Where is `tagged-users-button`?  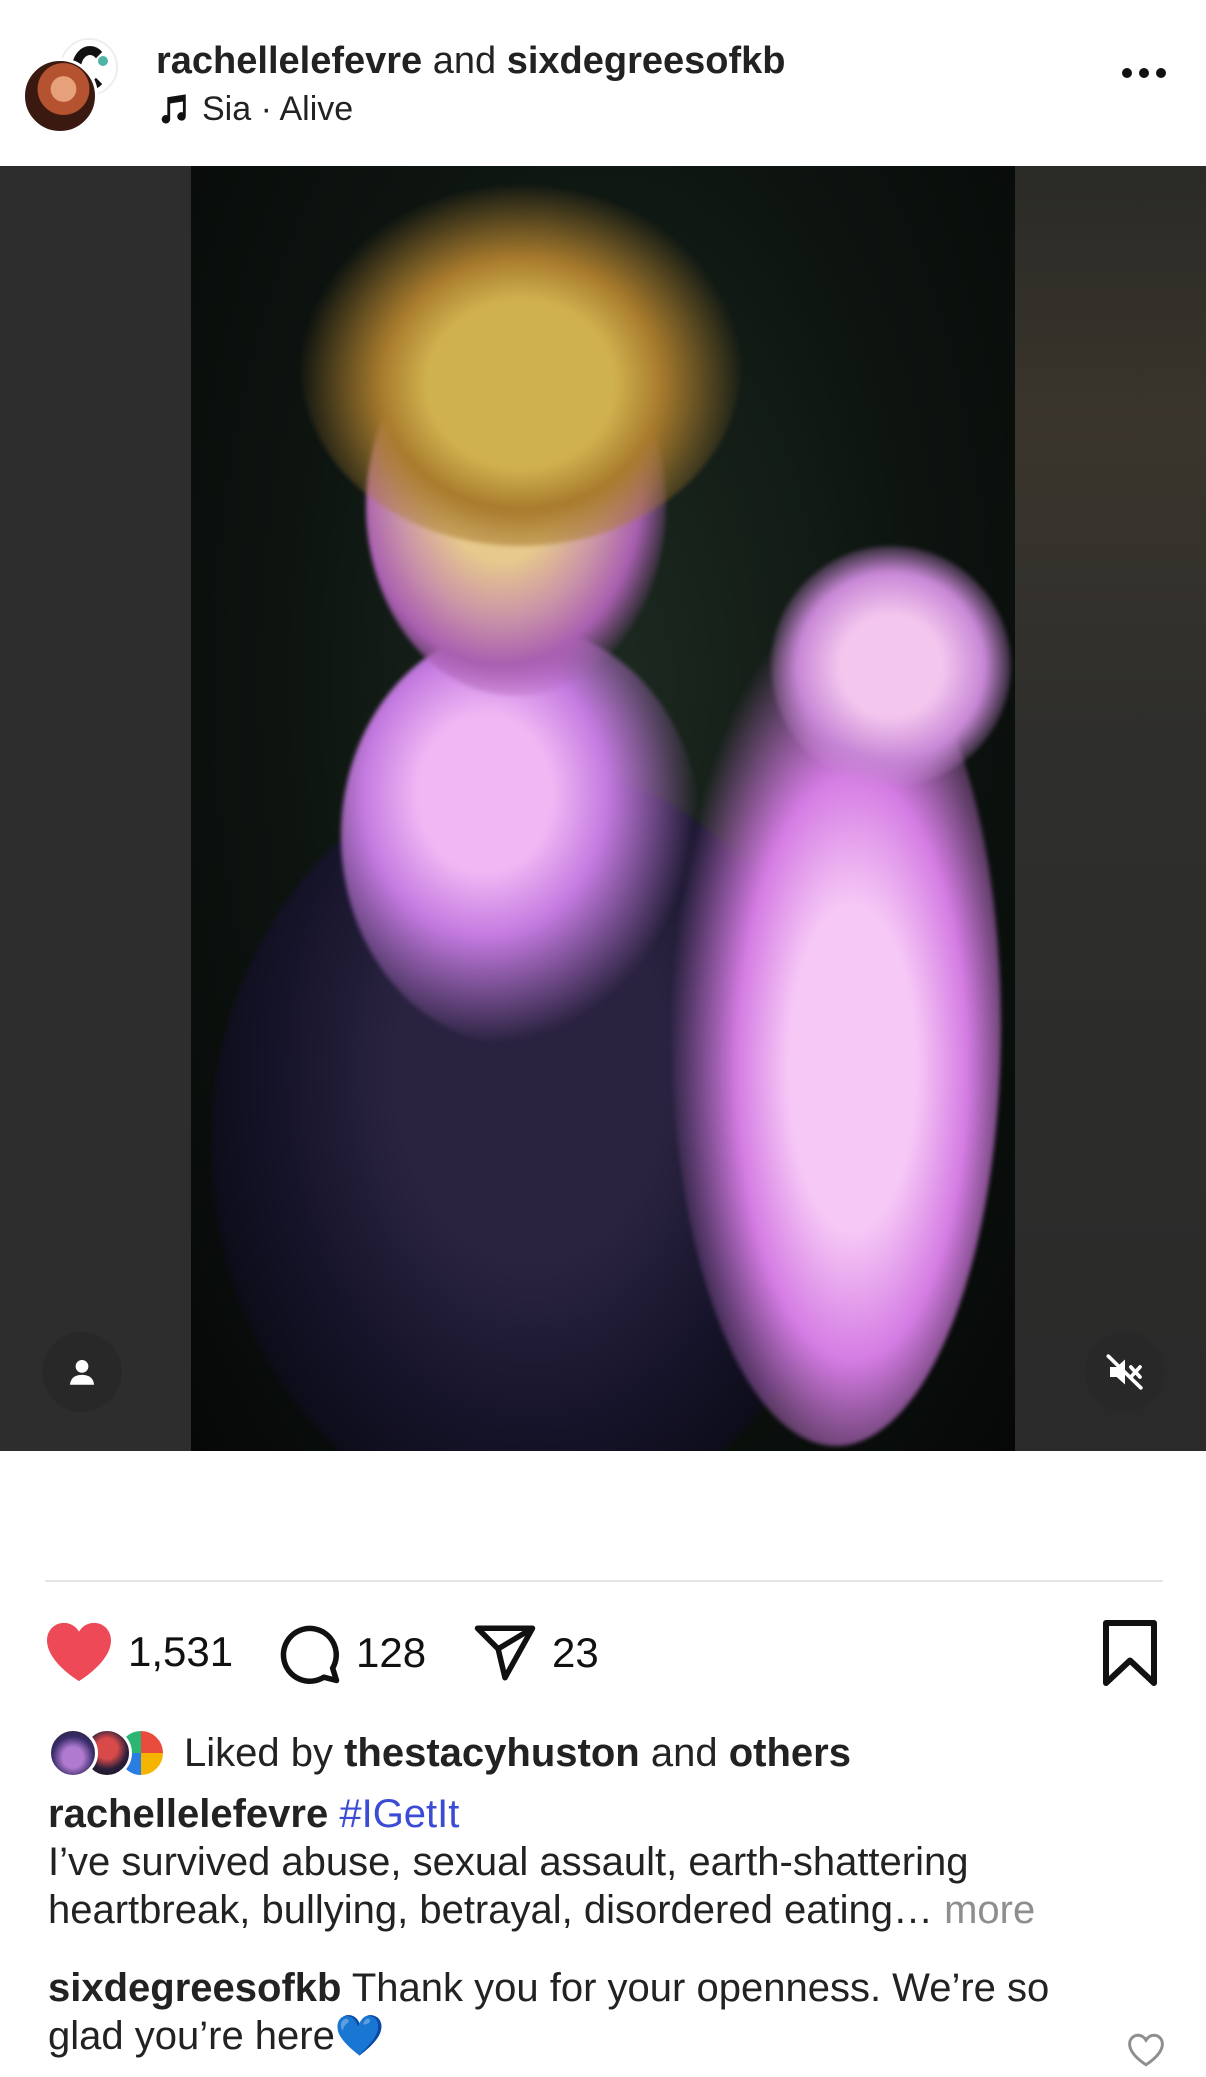 tagged-users-button is located at coordinates (82, 1372).